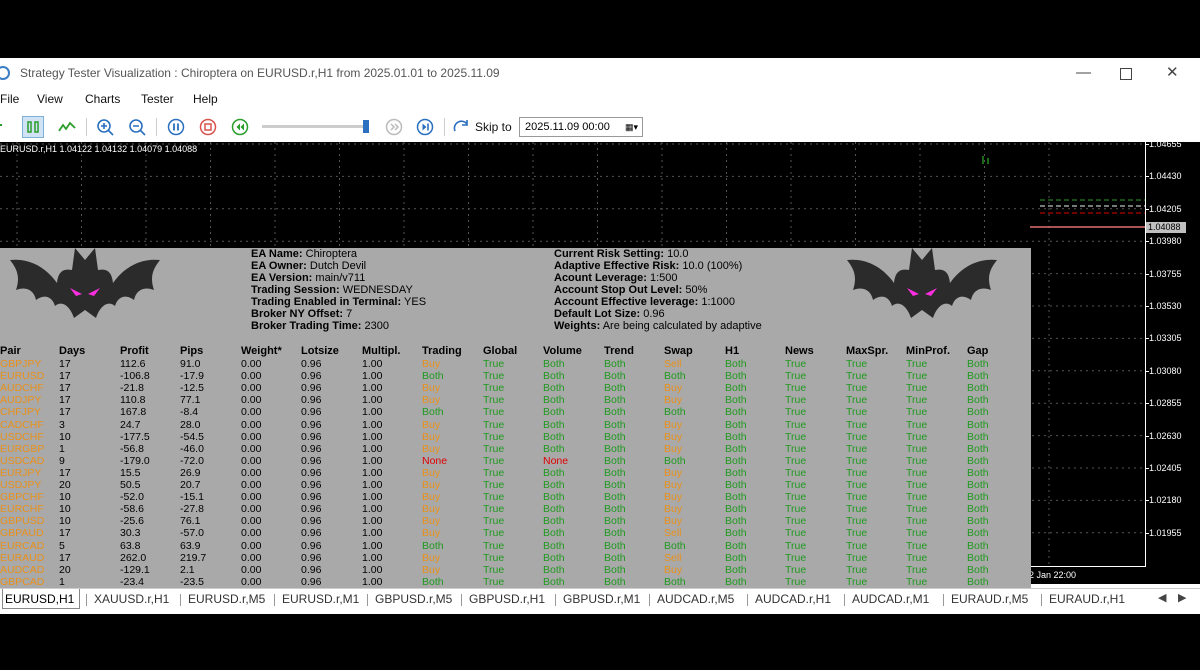 The height and width of the screenshot is (670, 1200). What do you see at coordinates (462, 127) in the screenshot?
I see `skip-to-icon` at bounding box center [462, 127].